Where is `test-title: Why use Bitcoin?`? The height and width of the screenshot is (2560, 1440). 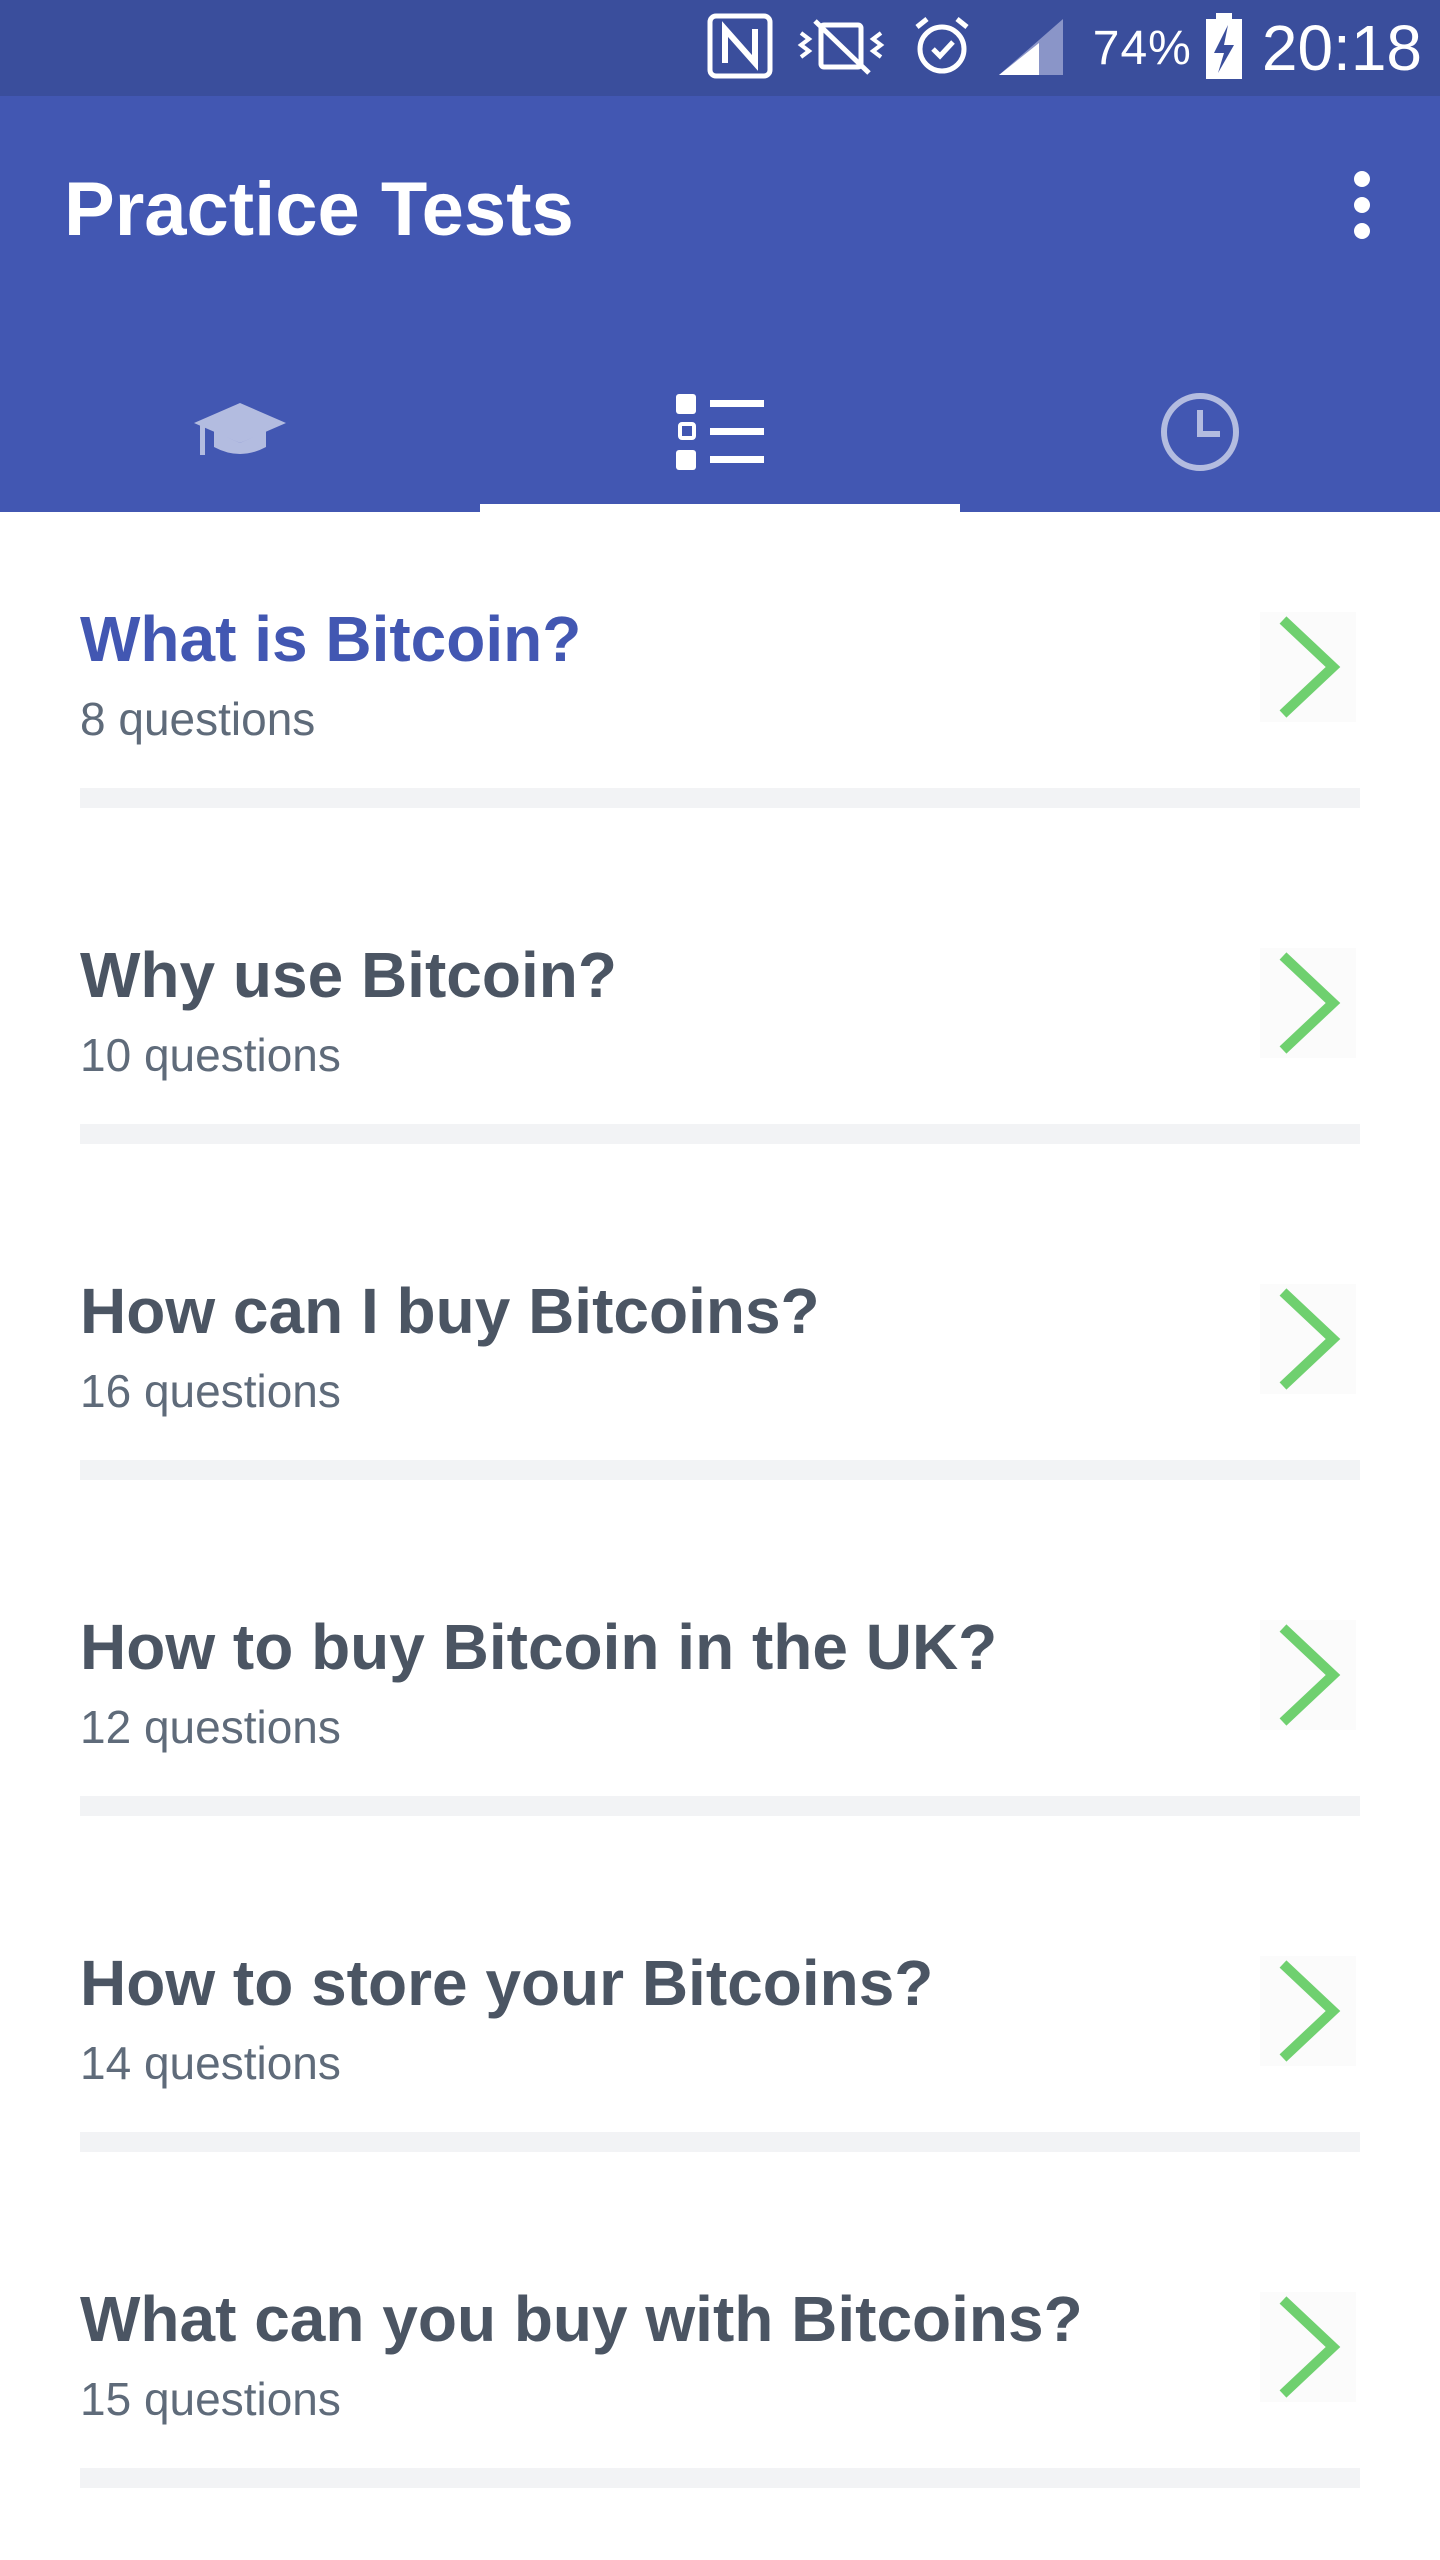
test-title: Why use Bitcoin? is located at coordinates (348, 975).